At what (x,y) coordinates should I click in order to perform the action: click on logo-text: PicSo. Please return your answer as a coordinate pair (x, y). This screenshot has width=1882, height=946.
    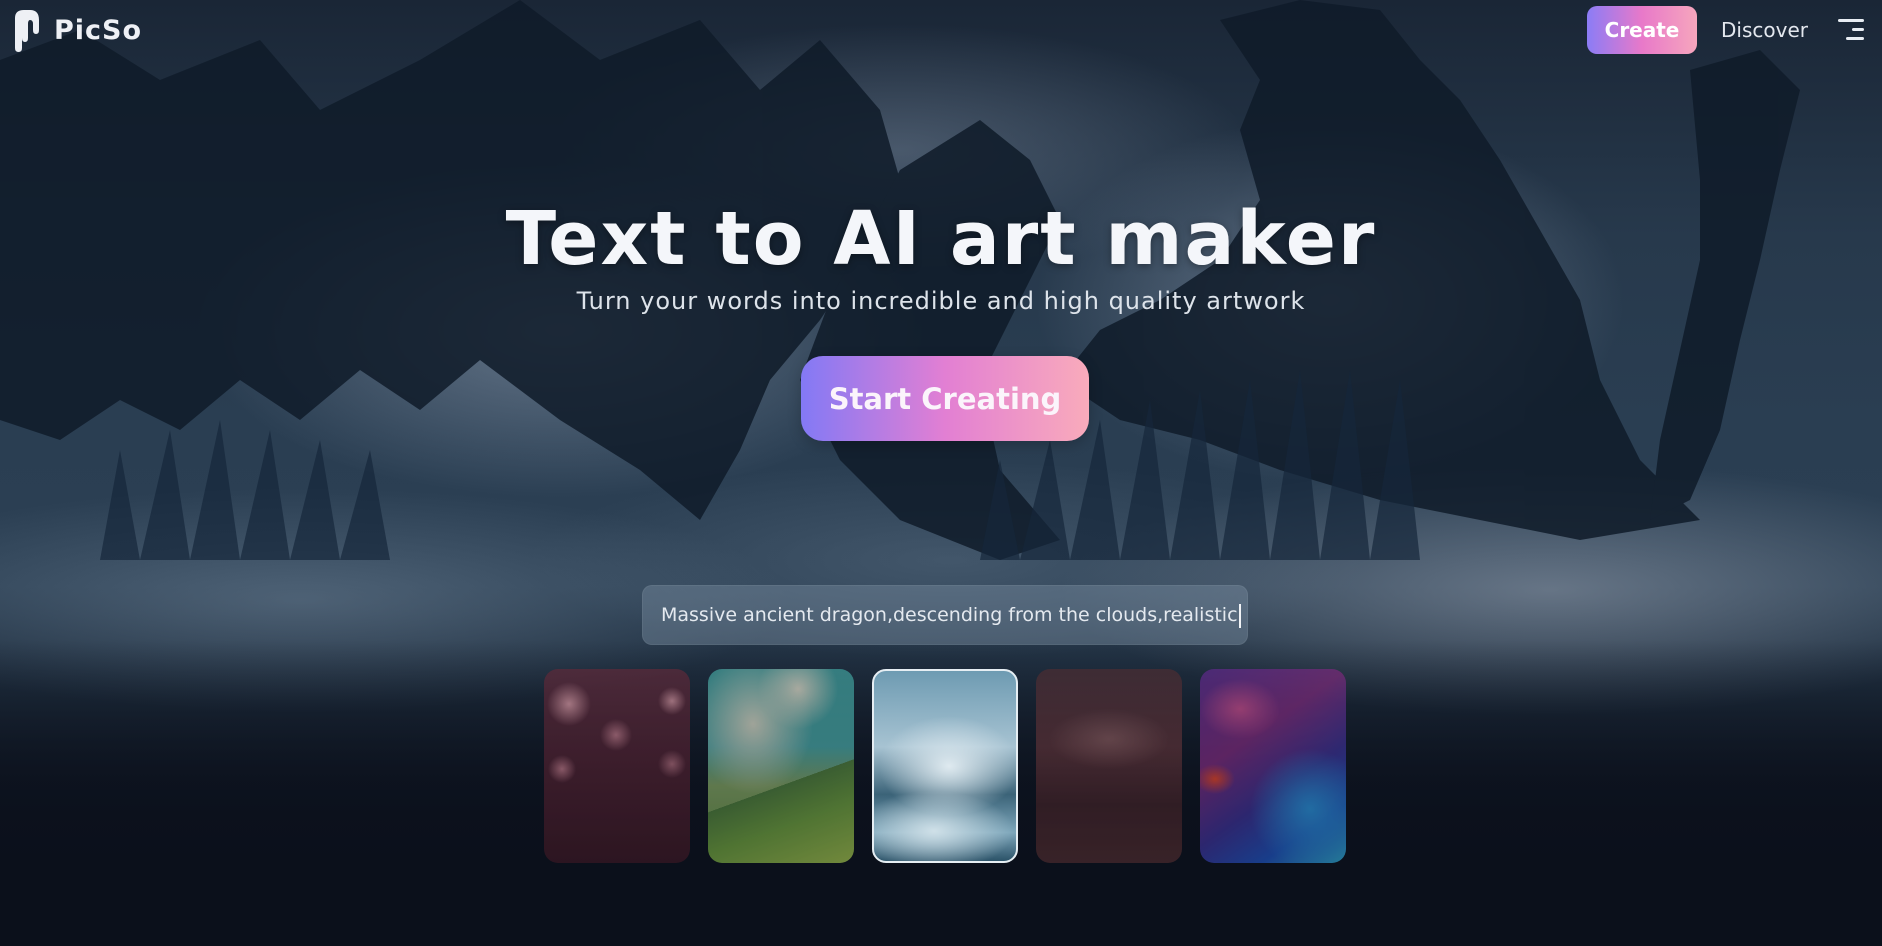
    Looking at the image, I should click on (98, 30).